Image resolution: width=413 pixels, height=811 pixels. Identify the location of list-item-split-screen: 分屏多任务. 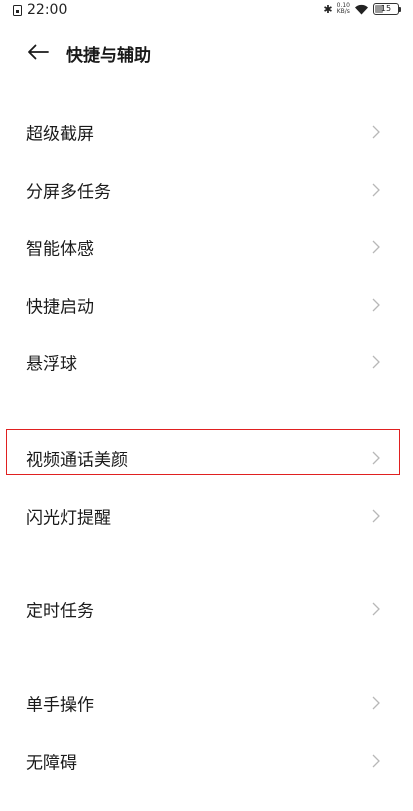
(206, 190).